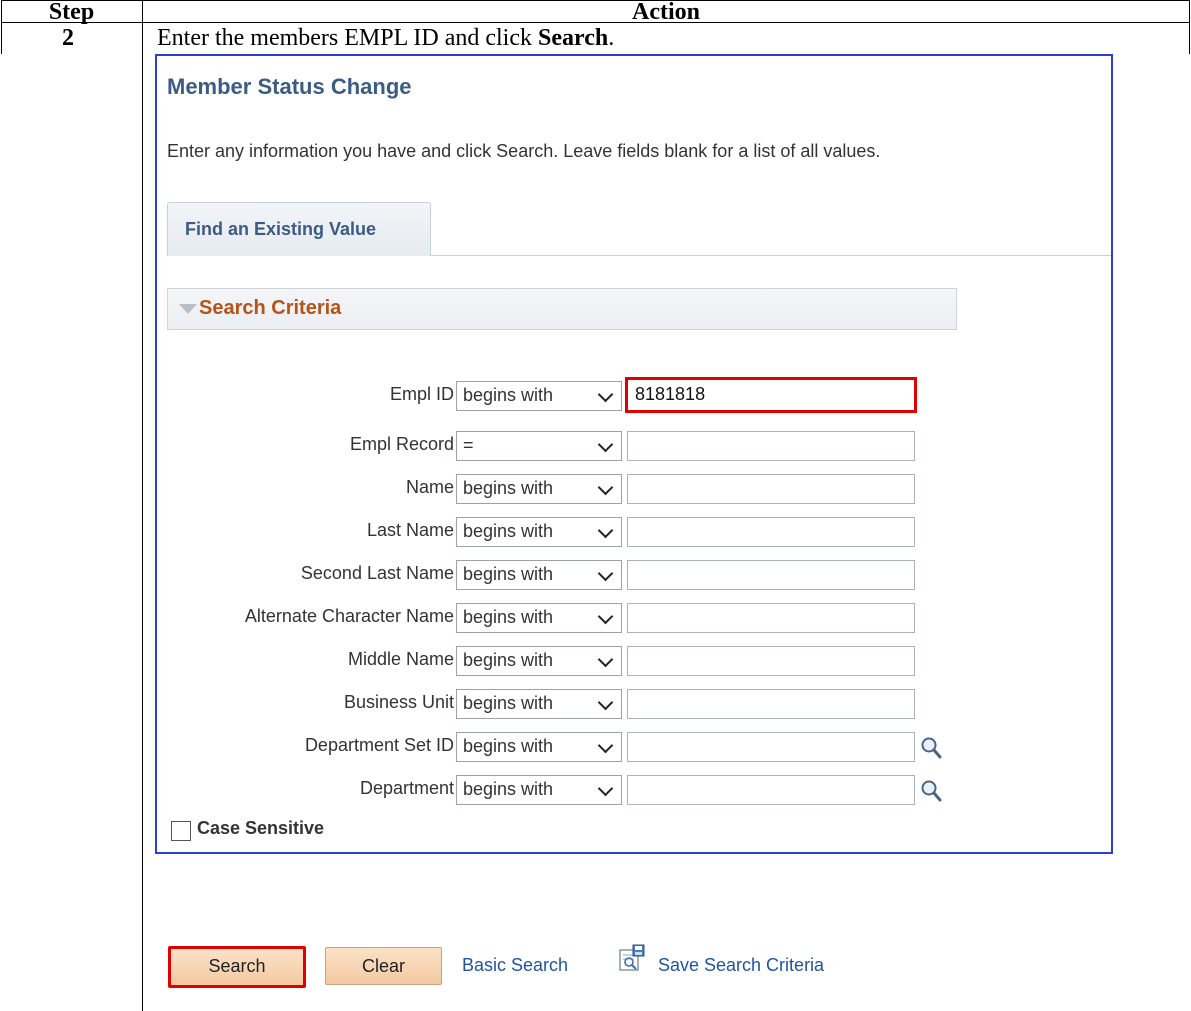 The height and width of the screenshot is (1011, 1191). What do you see at coordinates (398, 702) in the screenshot?
I see `field-label: Business Unit` at bounding box center [398, 702].